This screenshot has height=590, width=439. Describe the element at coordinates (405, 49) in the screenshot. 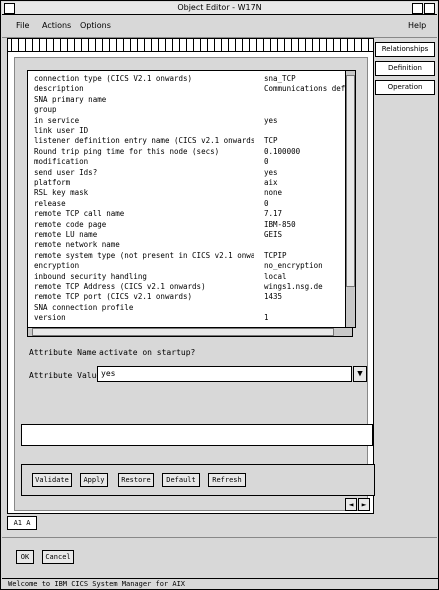

I see `tab-relationships: Relationships` at that location.